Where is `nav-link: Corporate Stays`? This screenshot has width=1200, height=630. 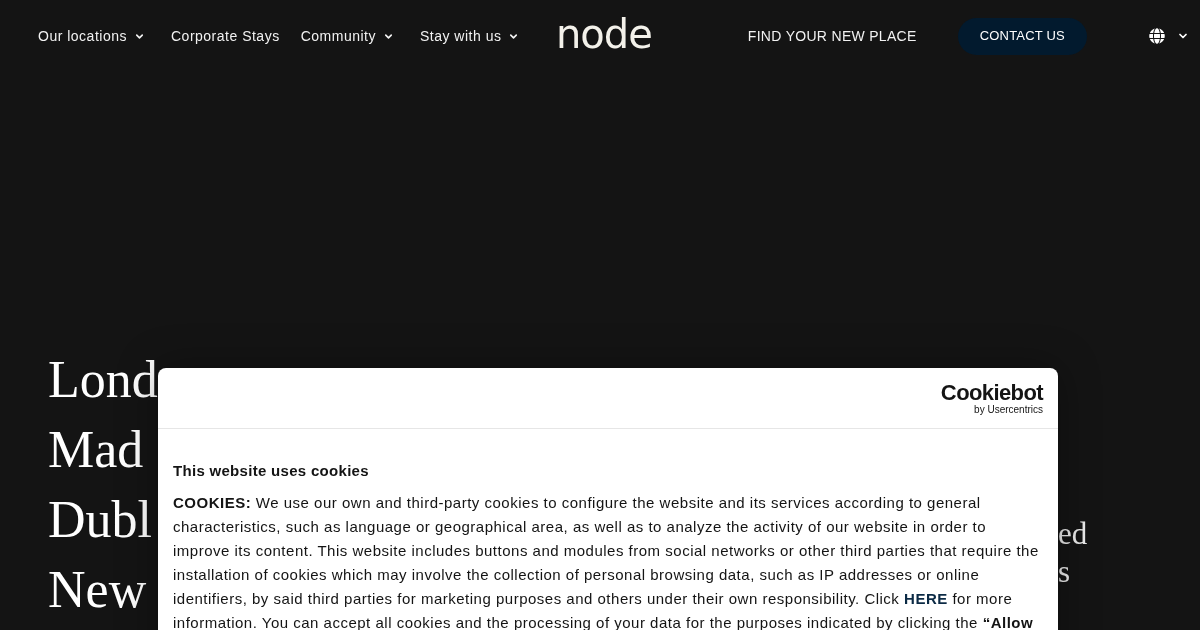
nav-link: Corporate Stays is located at coordinates (225, 36).